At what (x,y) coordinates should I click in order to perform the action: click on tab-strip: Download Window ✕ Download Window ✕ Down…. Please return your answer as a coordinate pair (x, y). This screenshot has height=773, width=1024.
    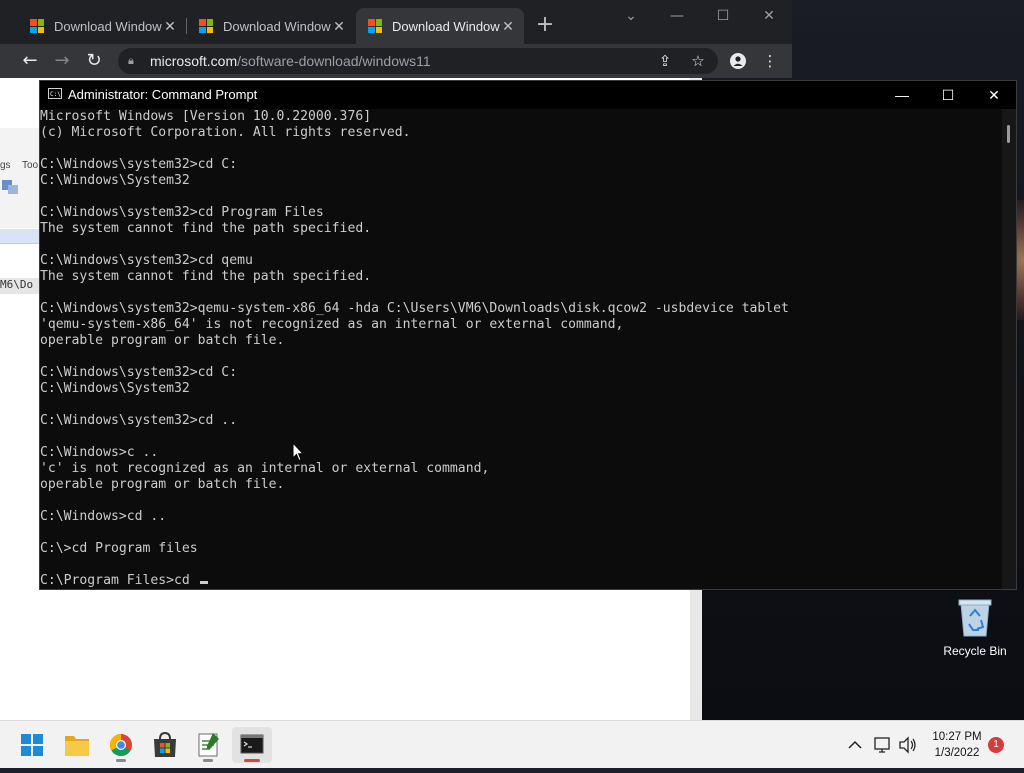
    Looking at the image, I should click on (396, 22).